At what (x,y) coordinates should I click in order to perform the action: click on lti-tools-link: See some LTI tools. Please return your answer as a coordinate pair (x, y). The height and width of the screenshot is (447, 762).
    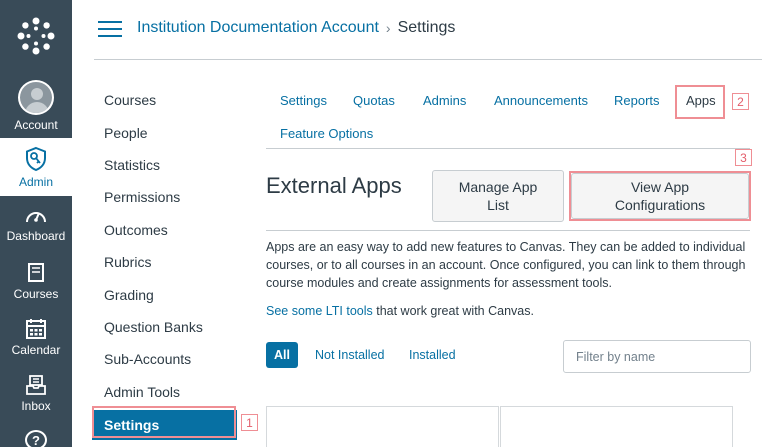
    Looking at the image, I should click on (319, 311).